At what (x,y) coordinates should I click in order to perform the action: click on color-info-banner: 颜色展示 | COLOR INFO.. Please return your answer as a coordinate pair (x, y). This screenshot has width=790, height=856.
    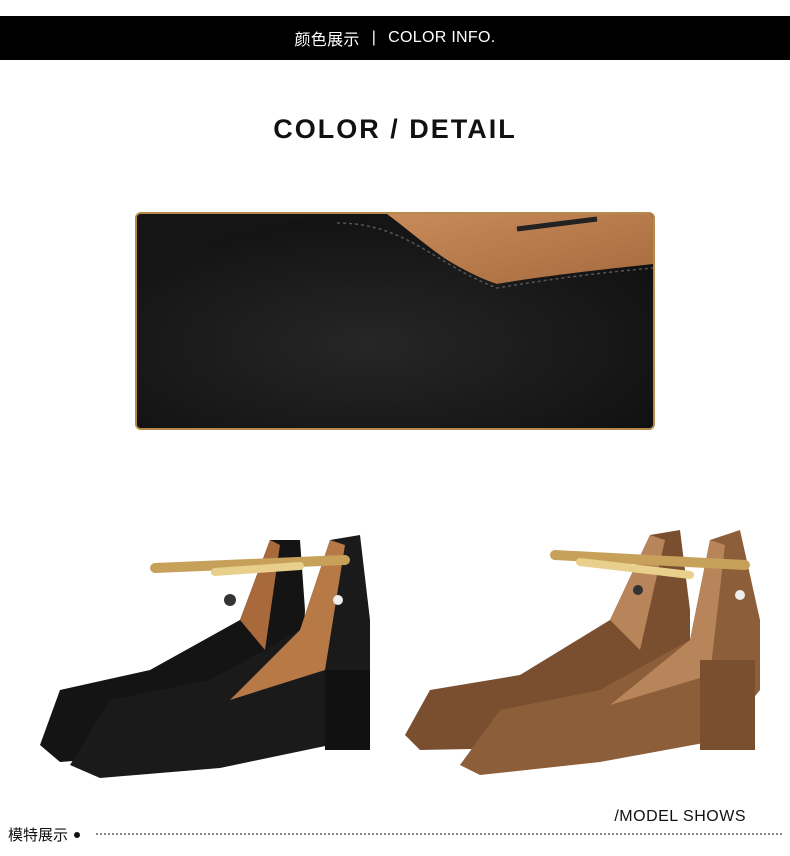
    Looking at the image, I should click on (395, 38).